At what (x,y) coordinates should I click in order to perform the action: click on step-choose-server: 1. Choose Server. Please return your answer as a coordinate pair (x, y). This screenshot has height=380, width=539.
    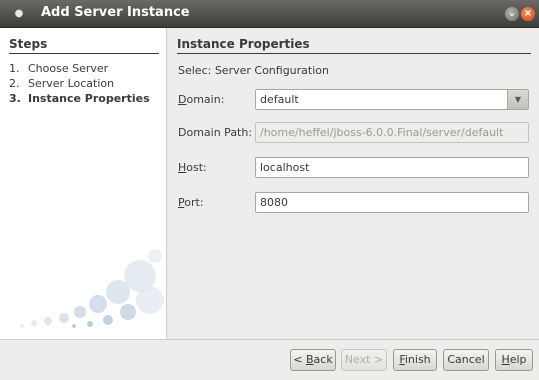
    Looking at the image, I should click on (58, 68).